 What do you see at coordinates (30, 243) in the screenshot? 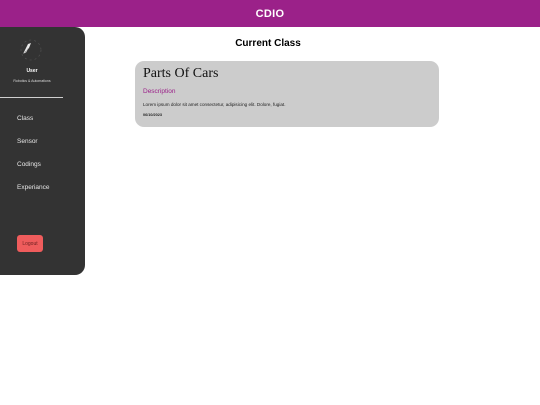
I see `logout-button: Logout` at bounding box center [30, 243].